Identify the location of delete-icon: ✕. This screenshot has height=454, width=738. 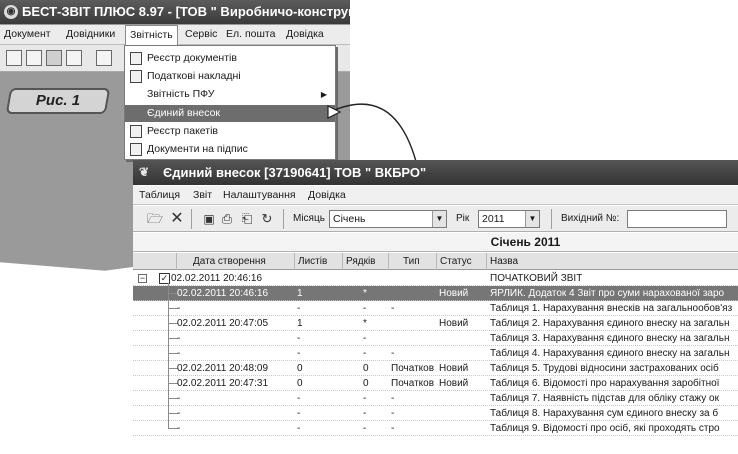
(177, 219).